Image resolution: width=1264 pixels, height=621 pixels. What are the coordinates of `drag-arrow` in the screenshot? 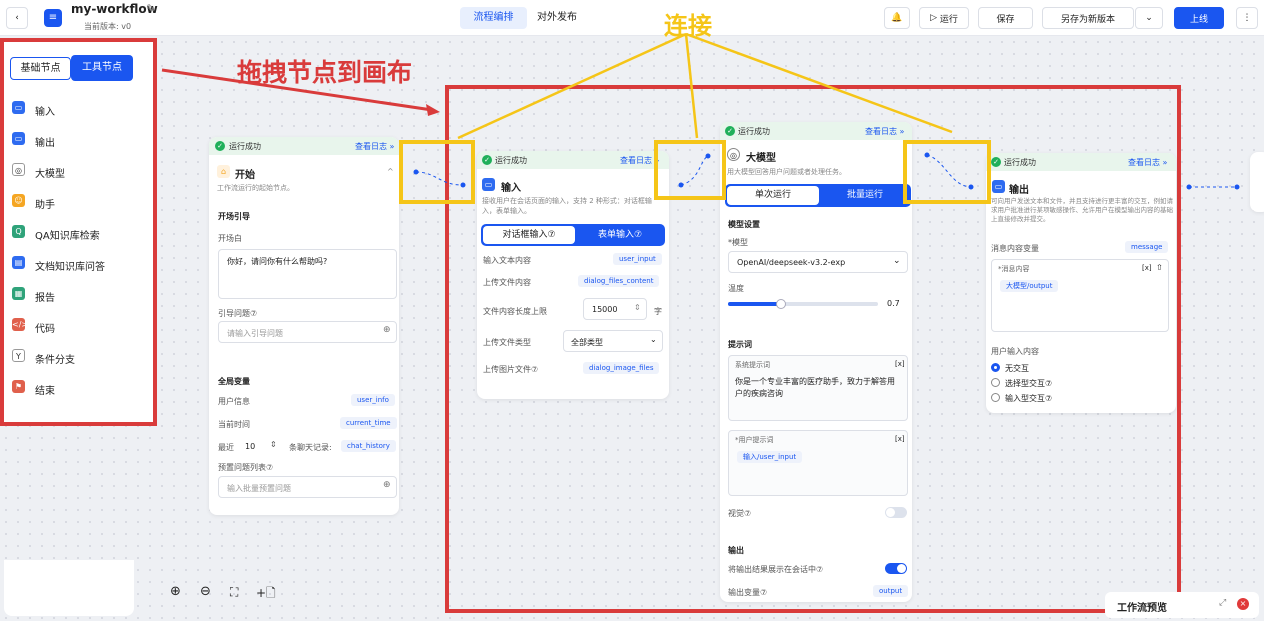 It's located at (297, 90).